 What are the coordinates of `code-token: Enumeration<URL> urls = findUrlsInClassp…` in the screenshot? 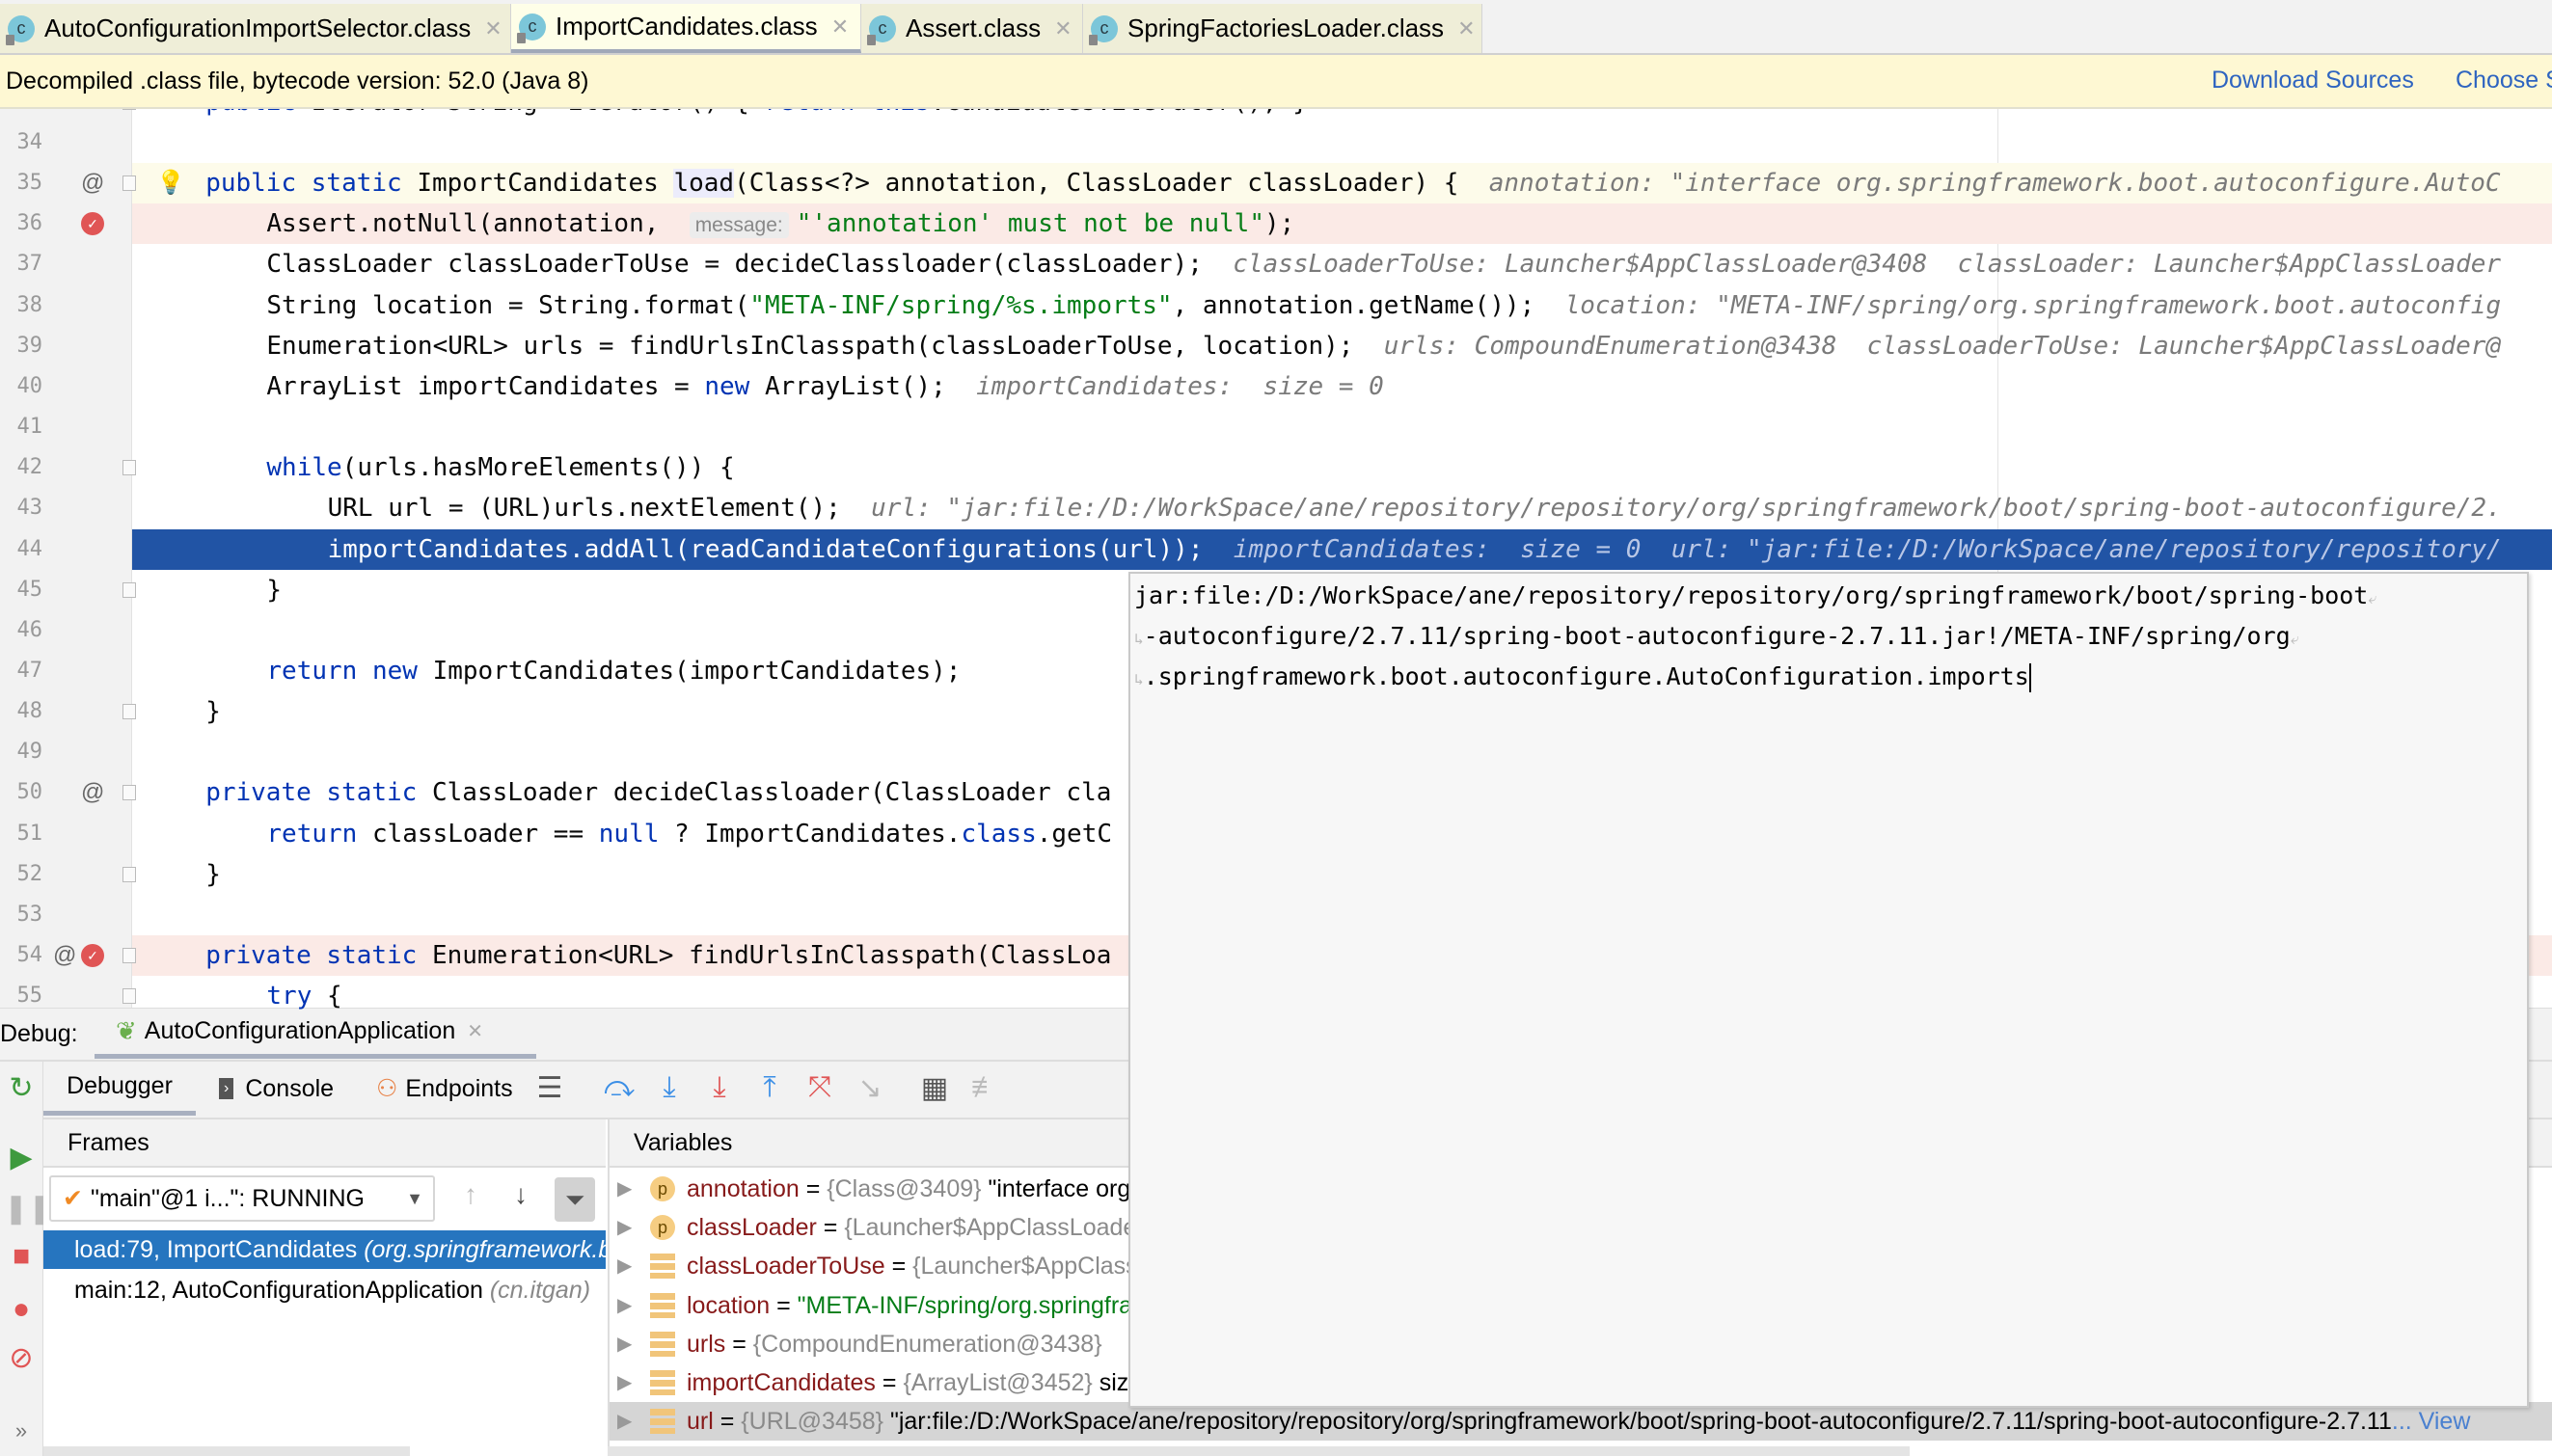 It's located at (825, 346).